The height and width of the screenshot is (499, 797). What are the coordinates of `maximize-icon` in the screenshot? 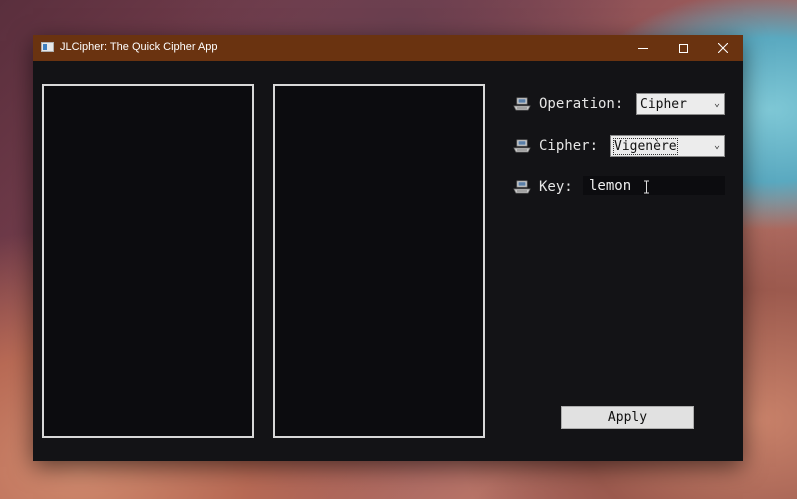 It's located at (683, 48).